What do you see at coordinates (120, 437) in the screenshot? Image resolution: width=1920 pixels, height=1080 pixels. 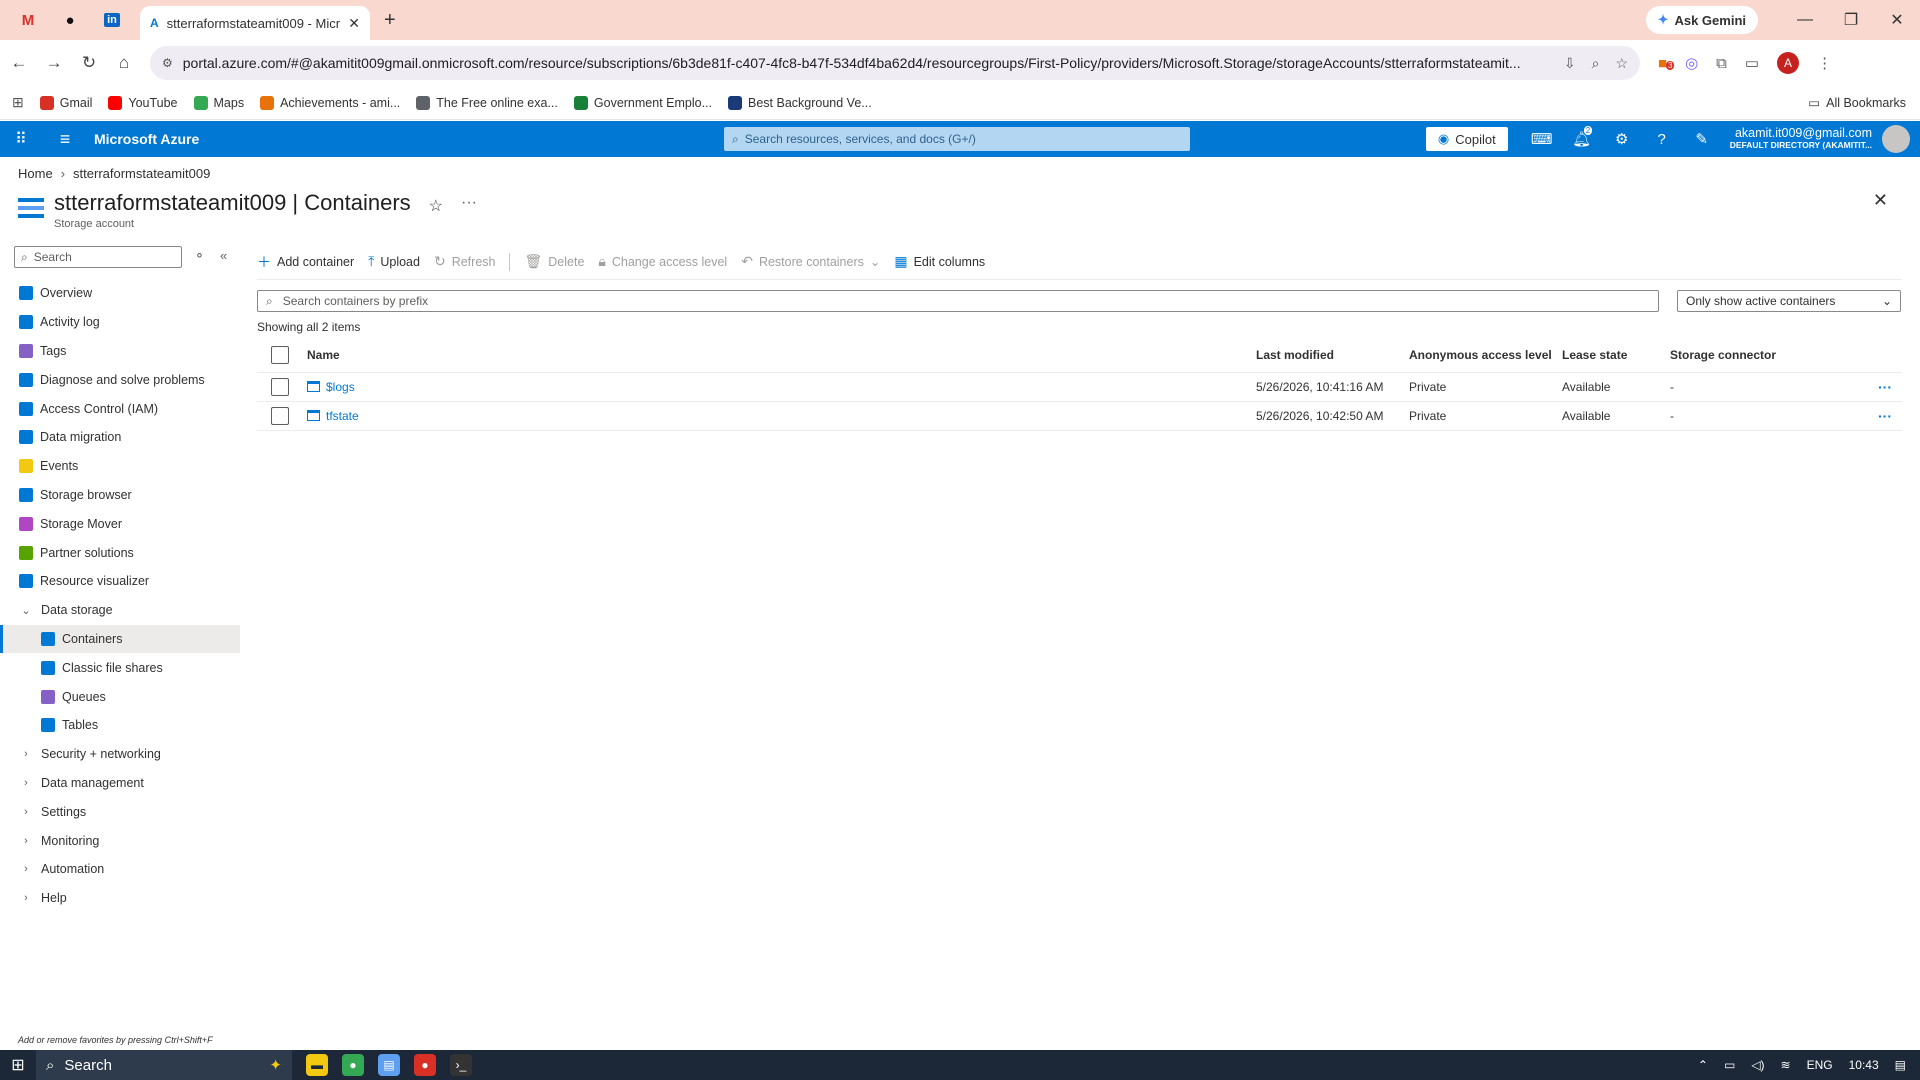 I see `menu-item-data-migration: Data migration` at bounding box center [120, 437].